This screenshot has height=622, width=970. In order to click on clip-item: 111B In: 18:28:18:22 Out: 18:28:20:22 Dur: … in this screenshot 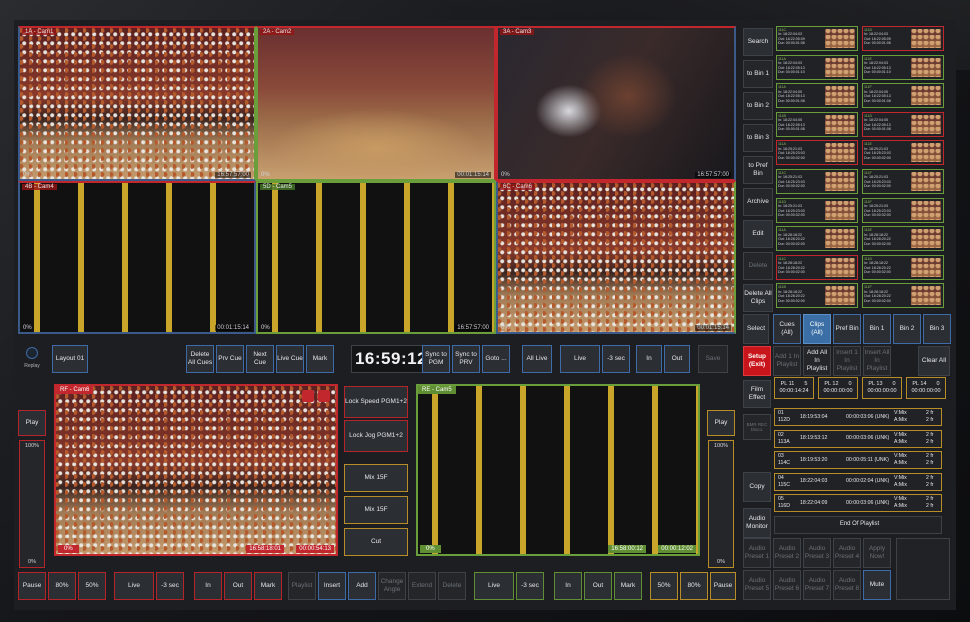, I will do `click(817, 296)`.